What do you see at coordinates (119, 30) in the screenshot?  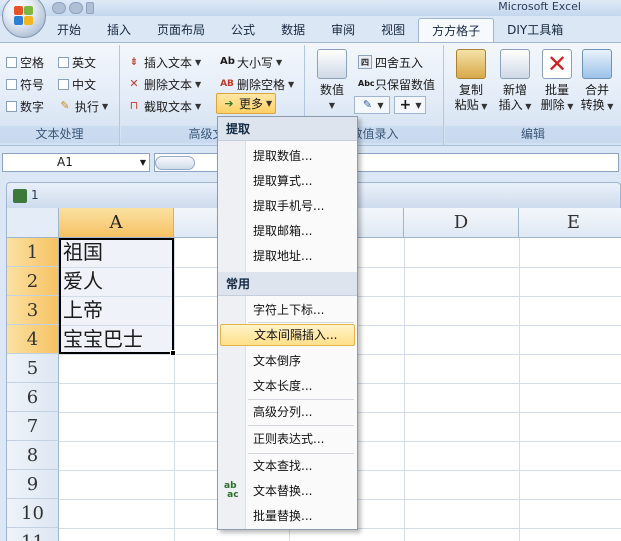 I see `tab-insert: 插入` at bounding box center [119, 30].